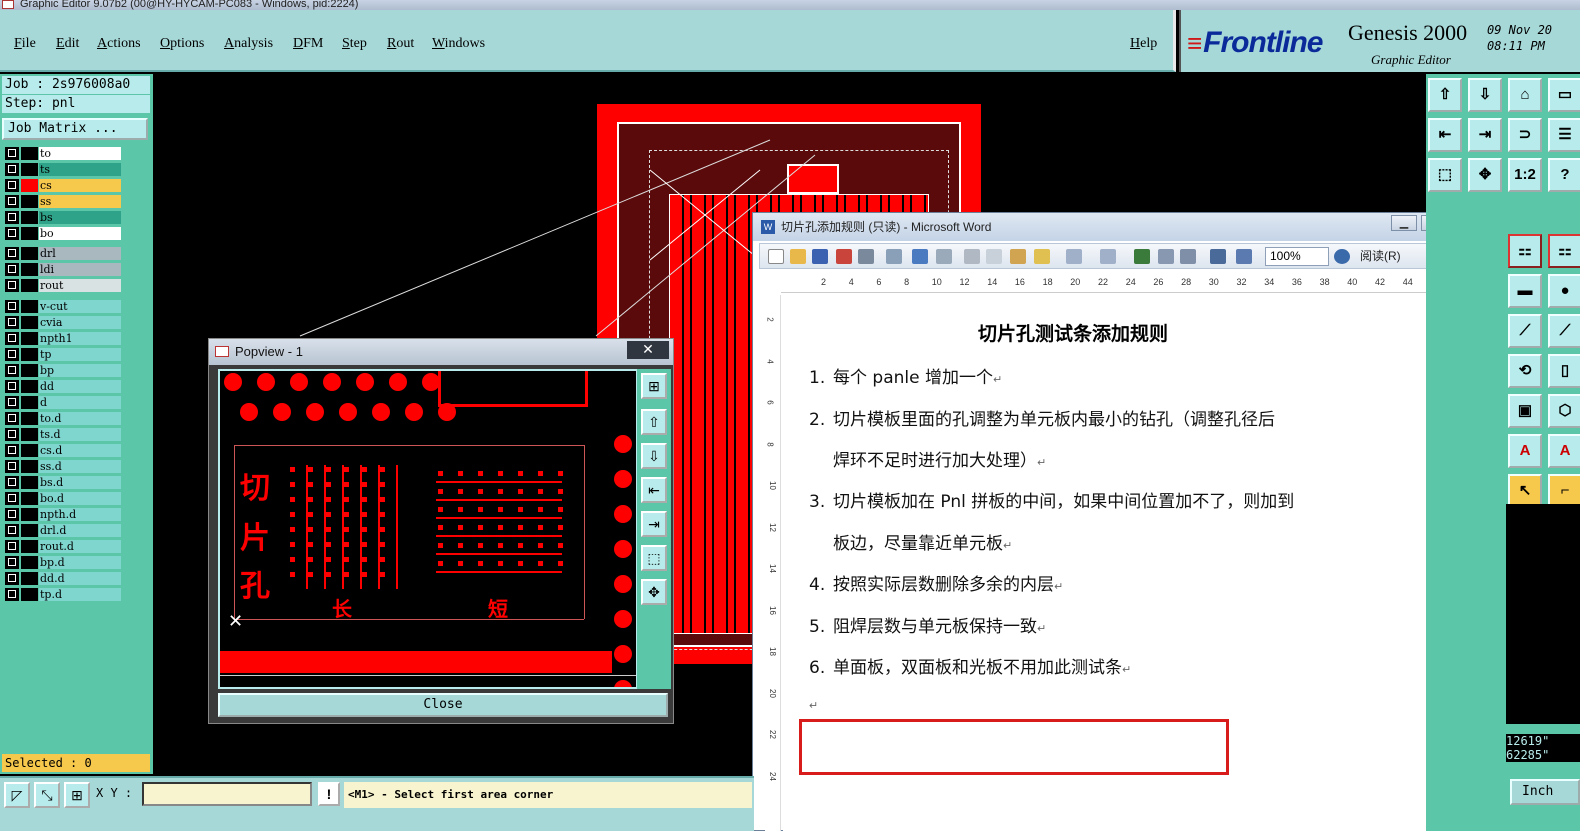 The height and width of the screenshot is (831, 1580). I want to click on layer-name: ss, so click(80, 201).